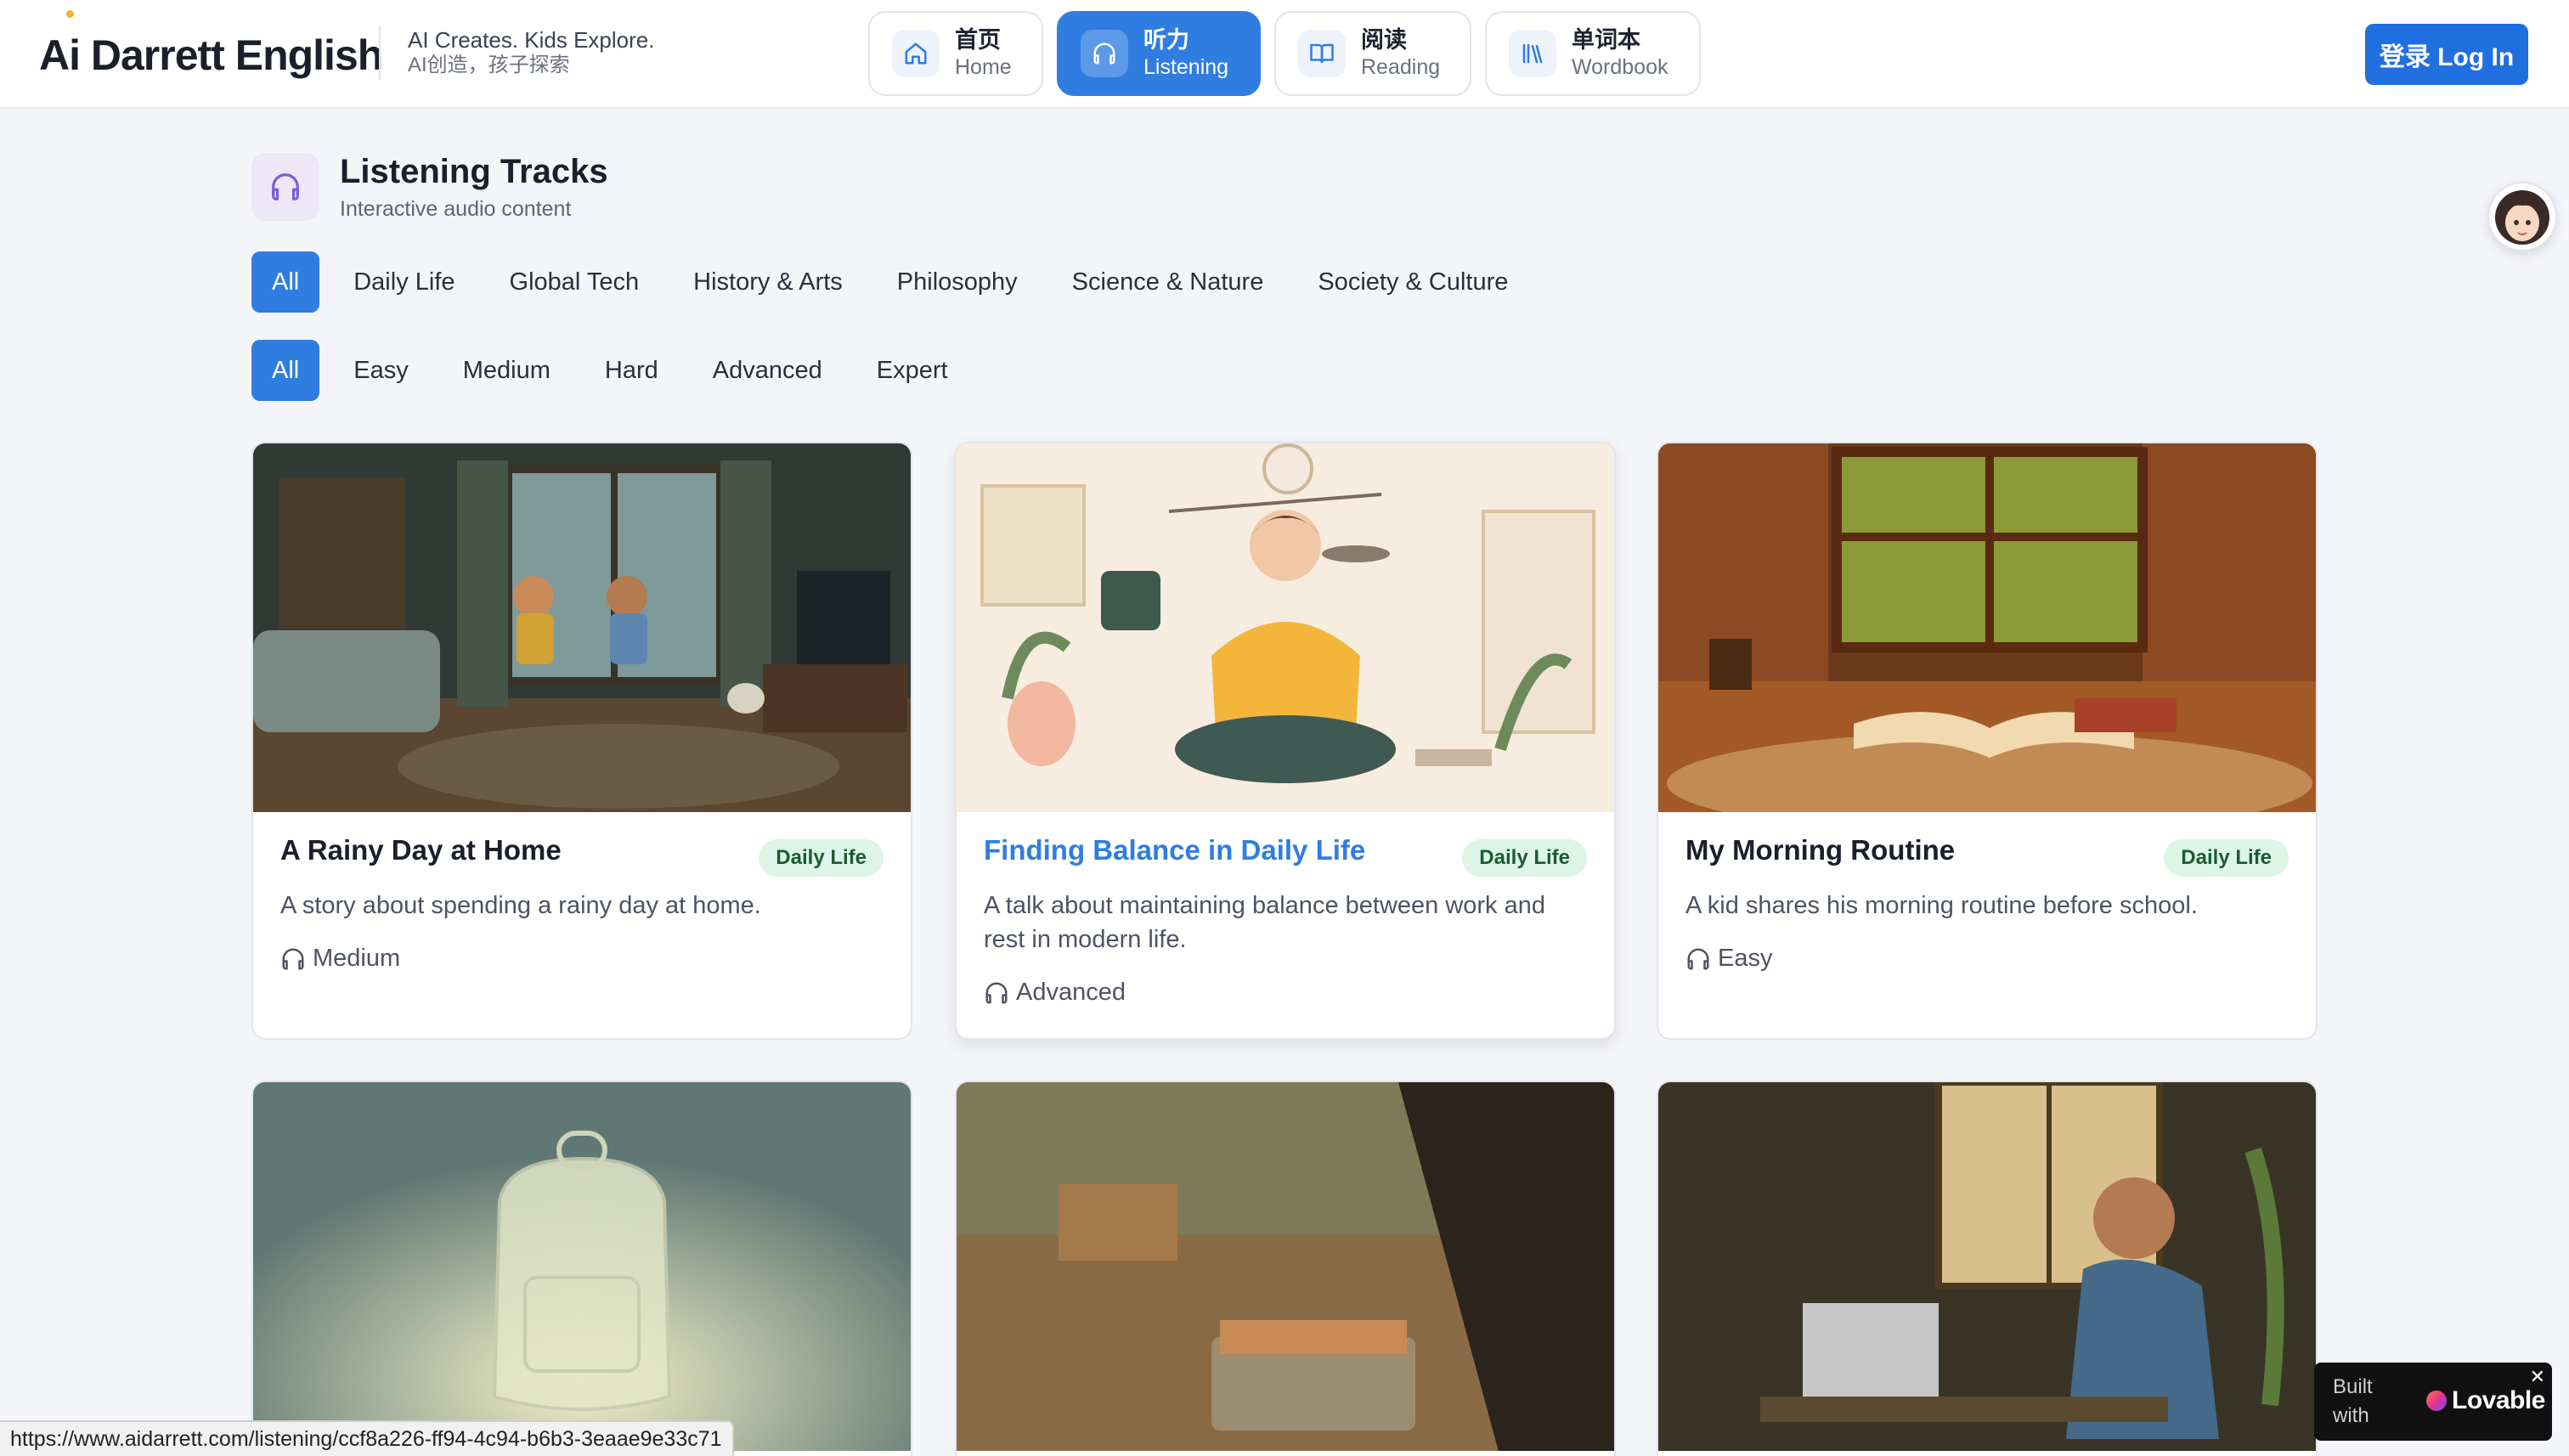 The width and height of the screenshot is (2569, 1456). I want to click on logo-text: Ai Darrett English, so click(211, 55).